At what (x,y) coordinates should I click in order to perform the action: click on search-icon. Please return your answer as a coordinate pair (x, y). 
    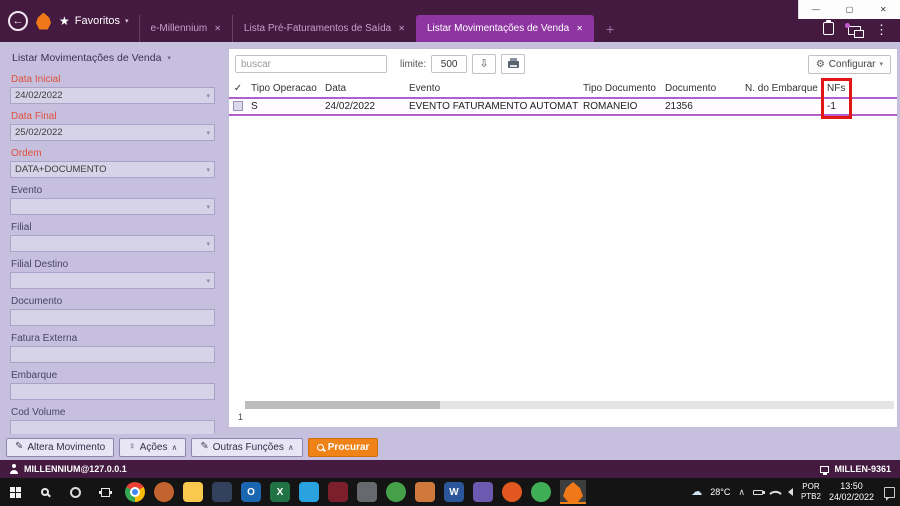
    Looking at the image, I should click on (45, 492).